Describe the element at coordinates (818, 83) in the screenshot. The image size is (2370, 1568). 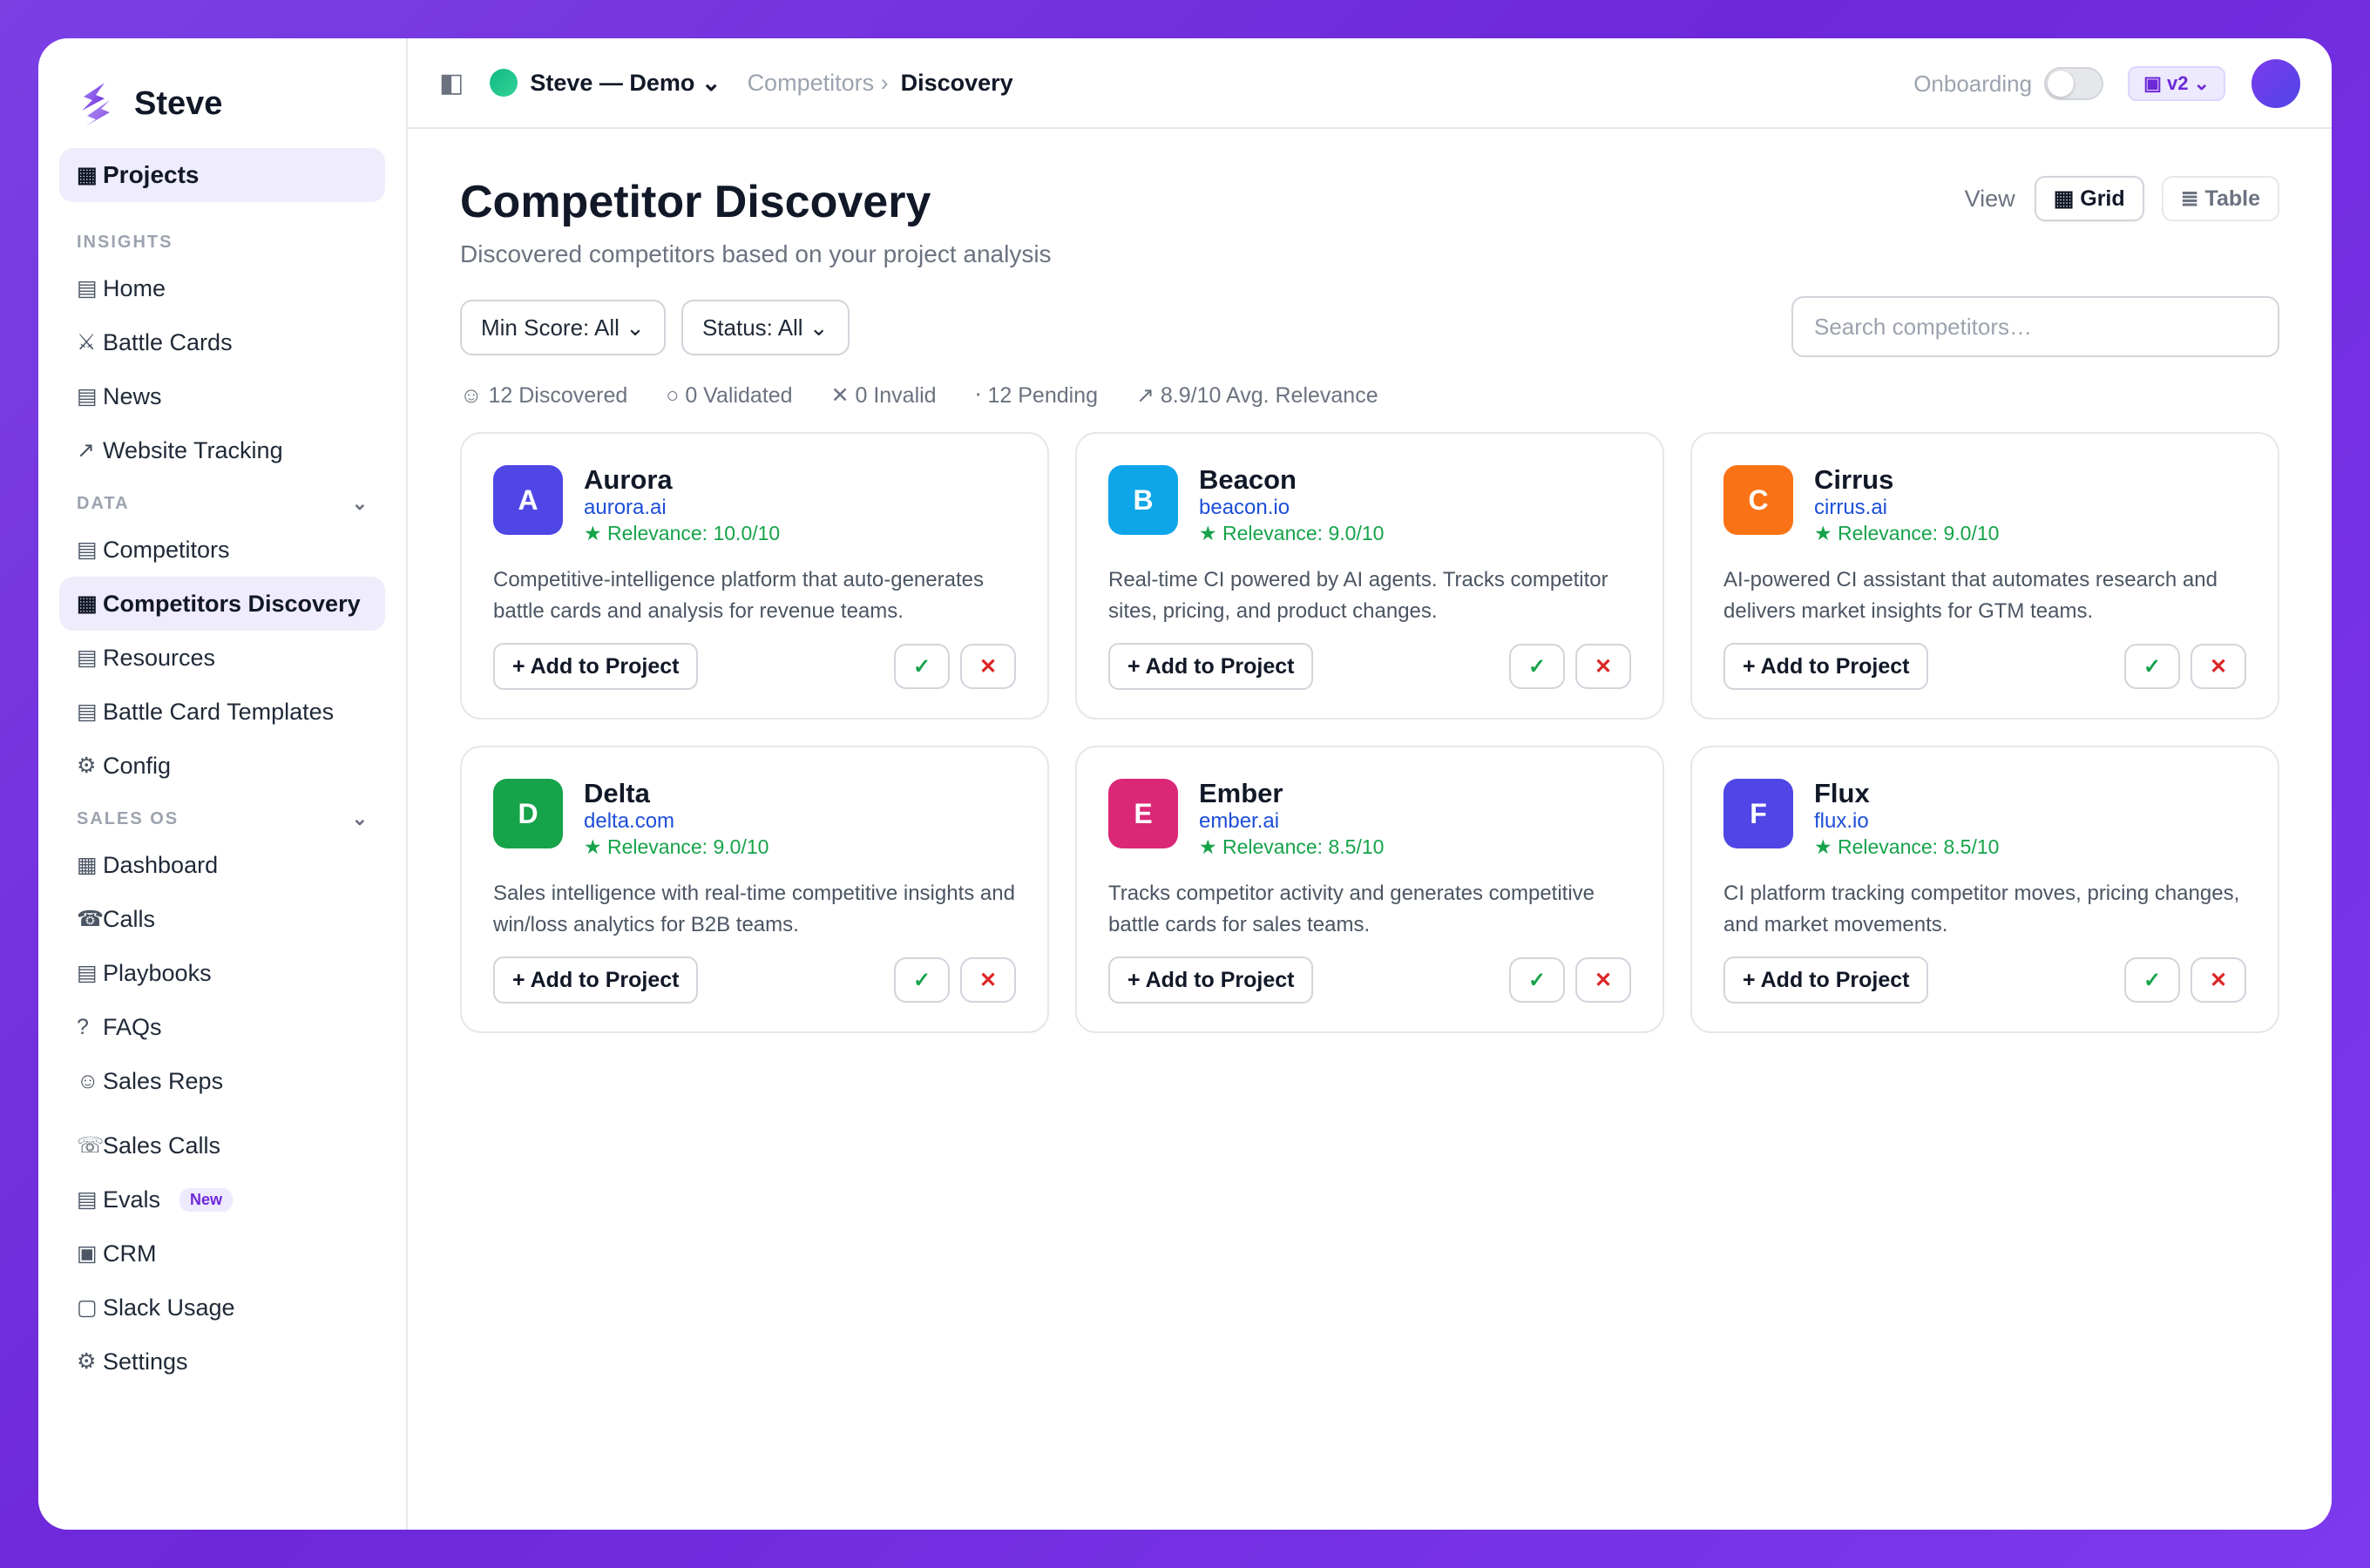
I see `breadcrumb-competitors: Competitors ›` at that location.